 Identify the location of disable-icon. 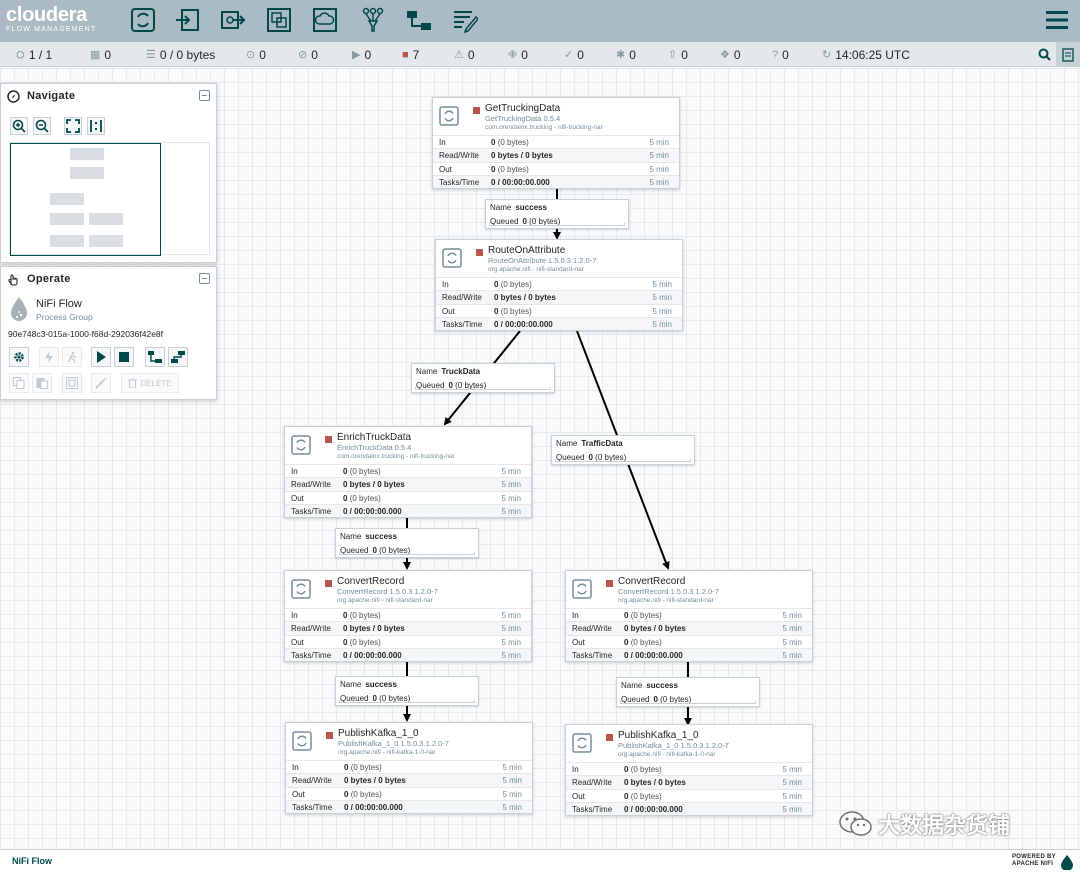
(72, 357).